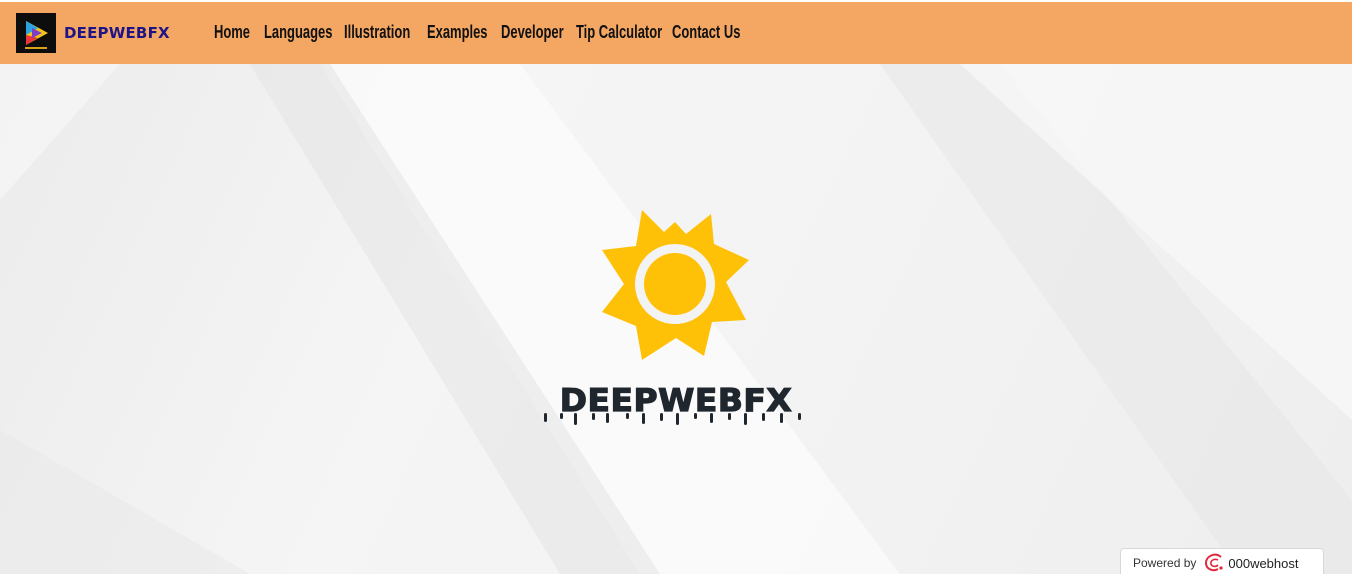 Image resolution: width=1352 pixels, height=574 pixels. What do you see at coordinates (706, 32) in the screenshot?
I see `nav-contact-us: Contact Us` at bounding box center [706, 32].